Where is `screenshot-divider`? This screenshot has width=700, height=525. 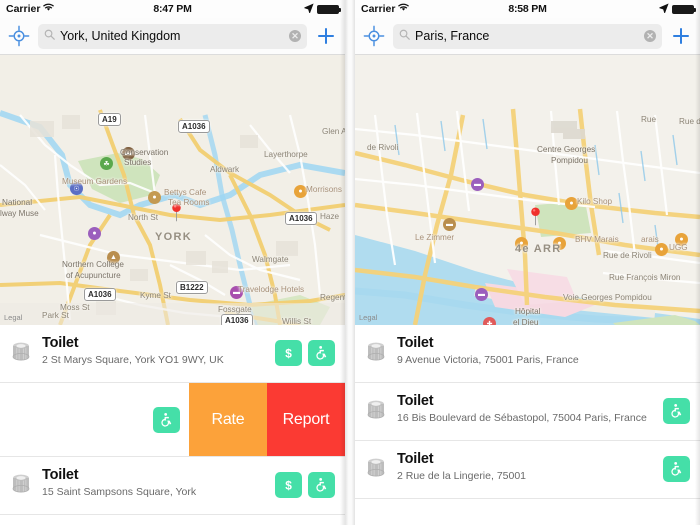
screenshot-divider is located at coordinates (350, 262).